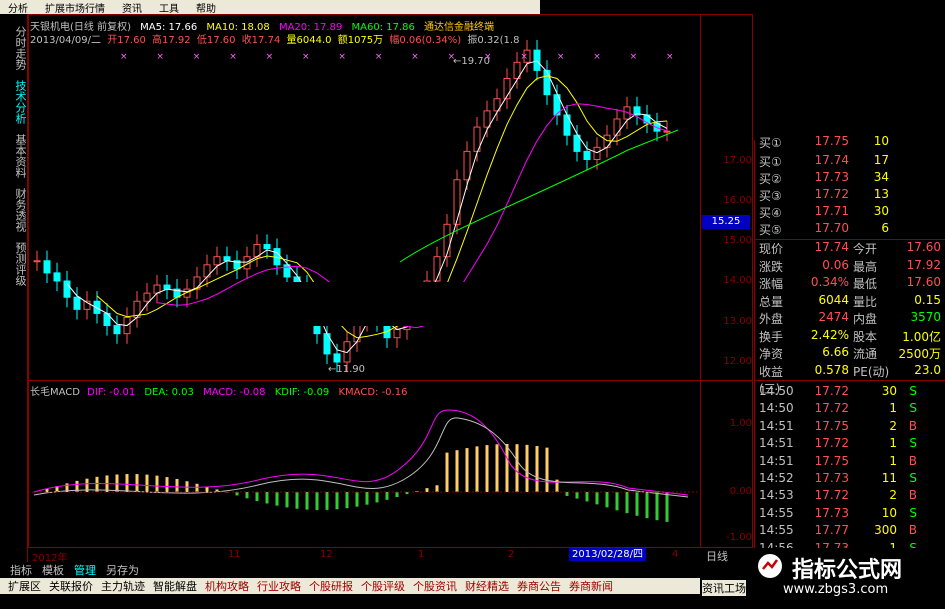  Describe the element at coordinates (852, 229) in the screenshot. I see `orderbook-row: 买⑤ 17.70 6` at that location.